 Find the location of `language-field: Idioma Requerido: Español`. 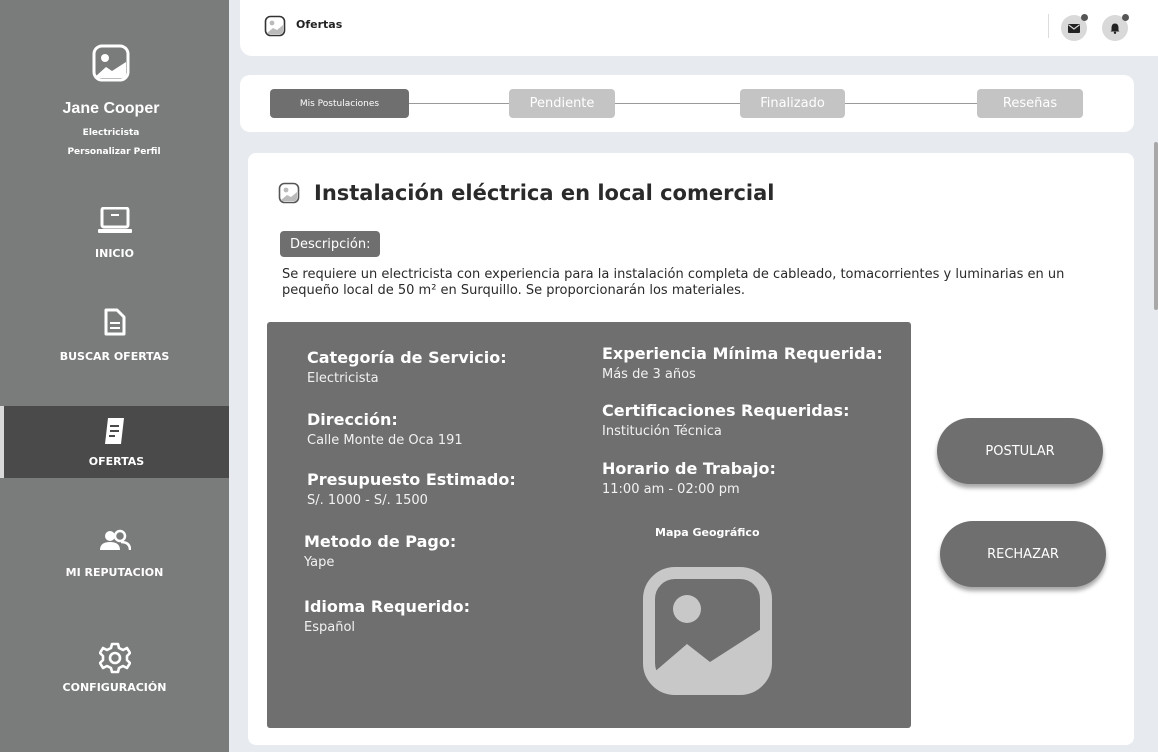

language-field: Idioma Requerido: Español is located at coordinates (387, 616).